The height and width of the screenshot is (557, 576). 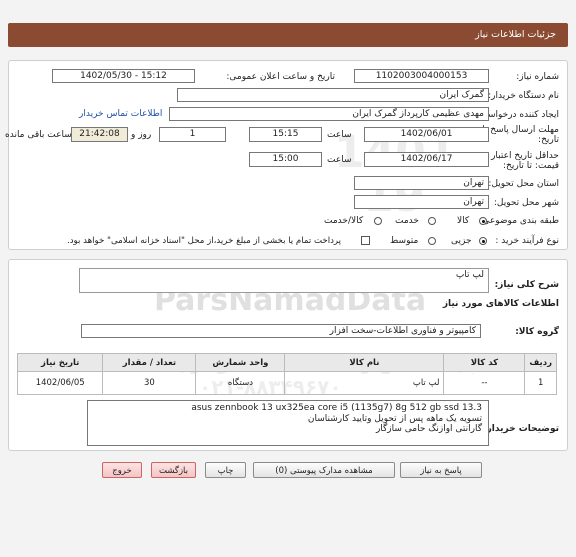 I want to click on category-option-goods: کالا, so click(x=463, y=221).